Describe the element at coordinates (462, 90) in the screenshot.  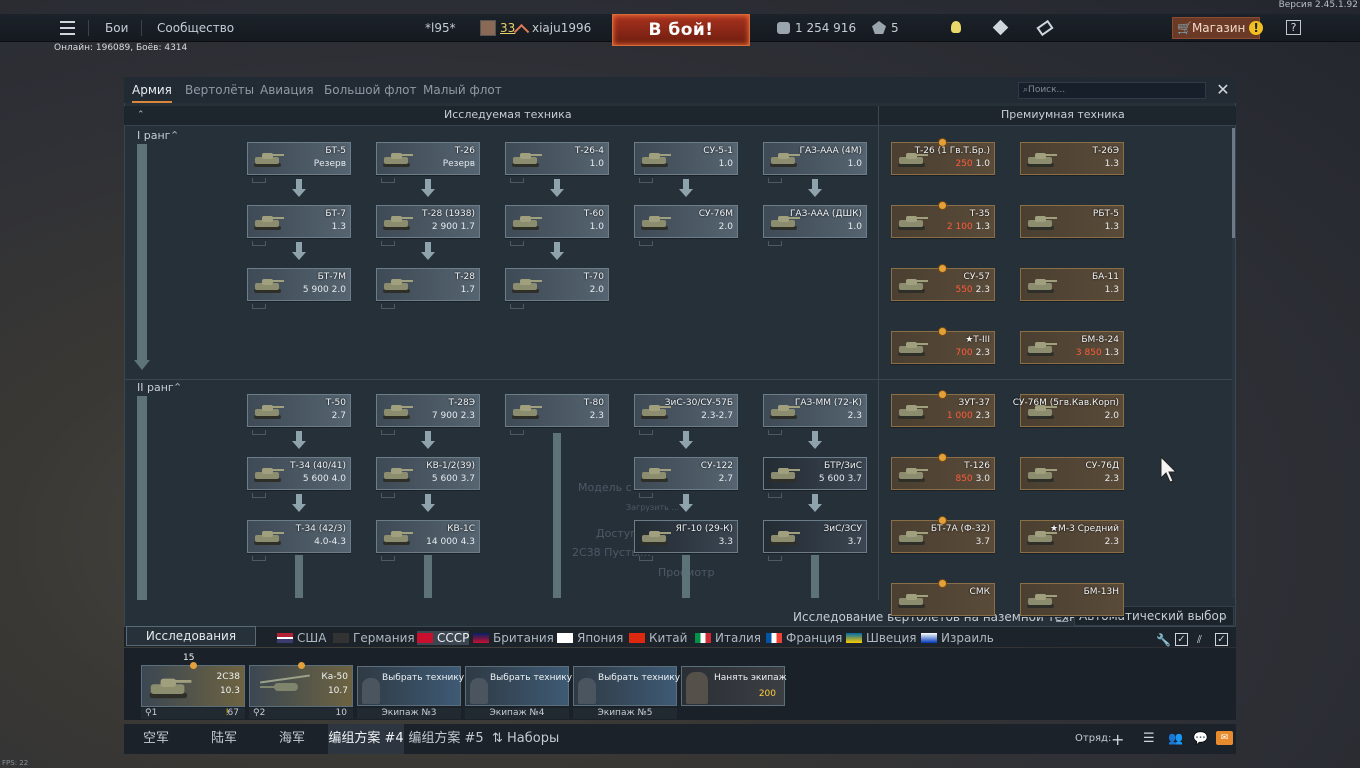
I see `tab-coastal-fleet: Малый флот` at that location.